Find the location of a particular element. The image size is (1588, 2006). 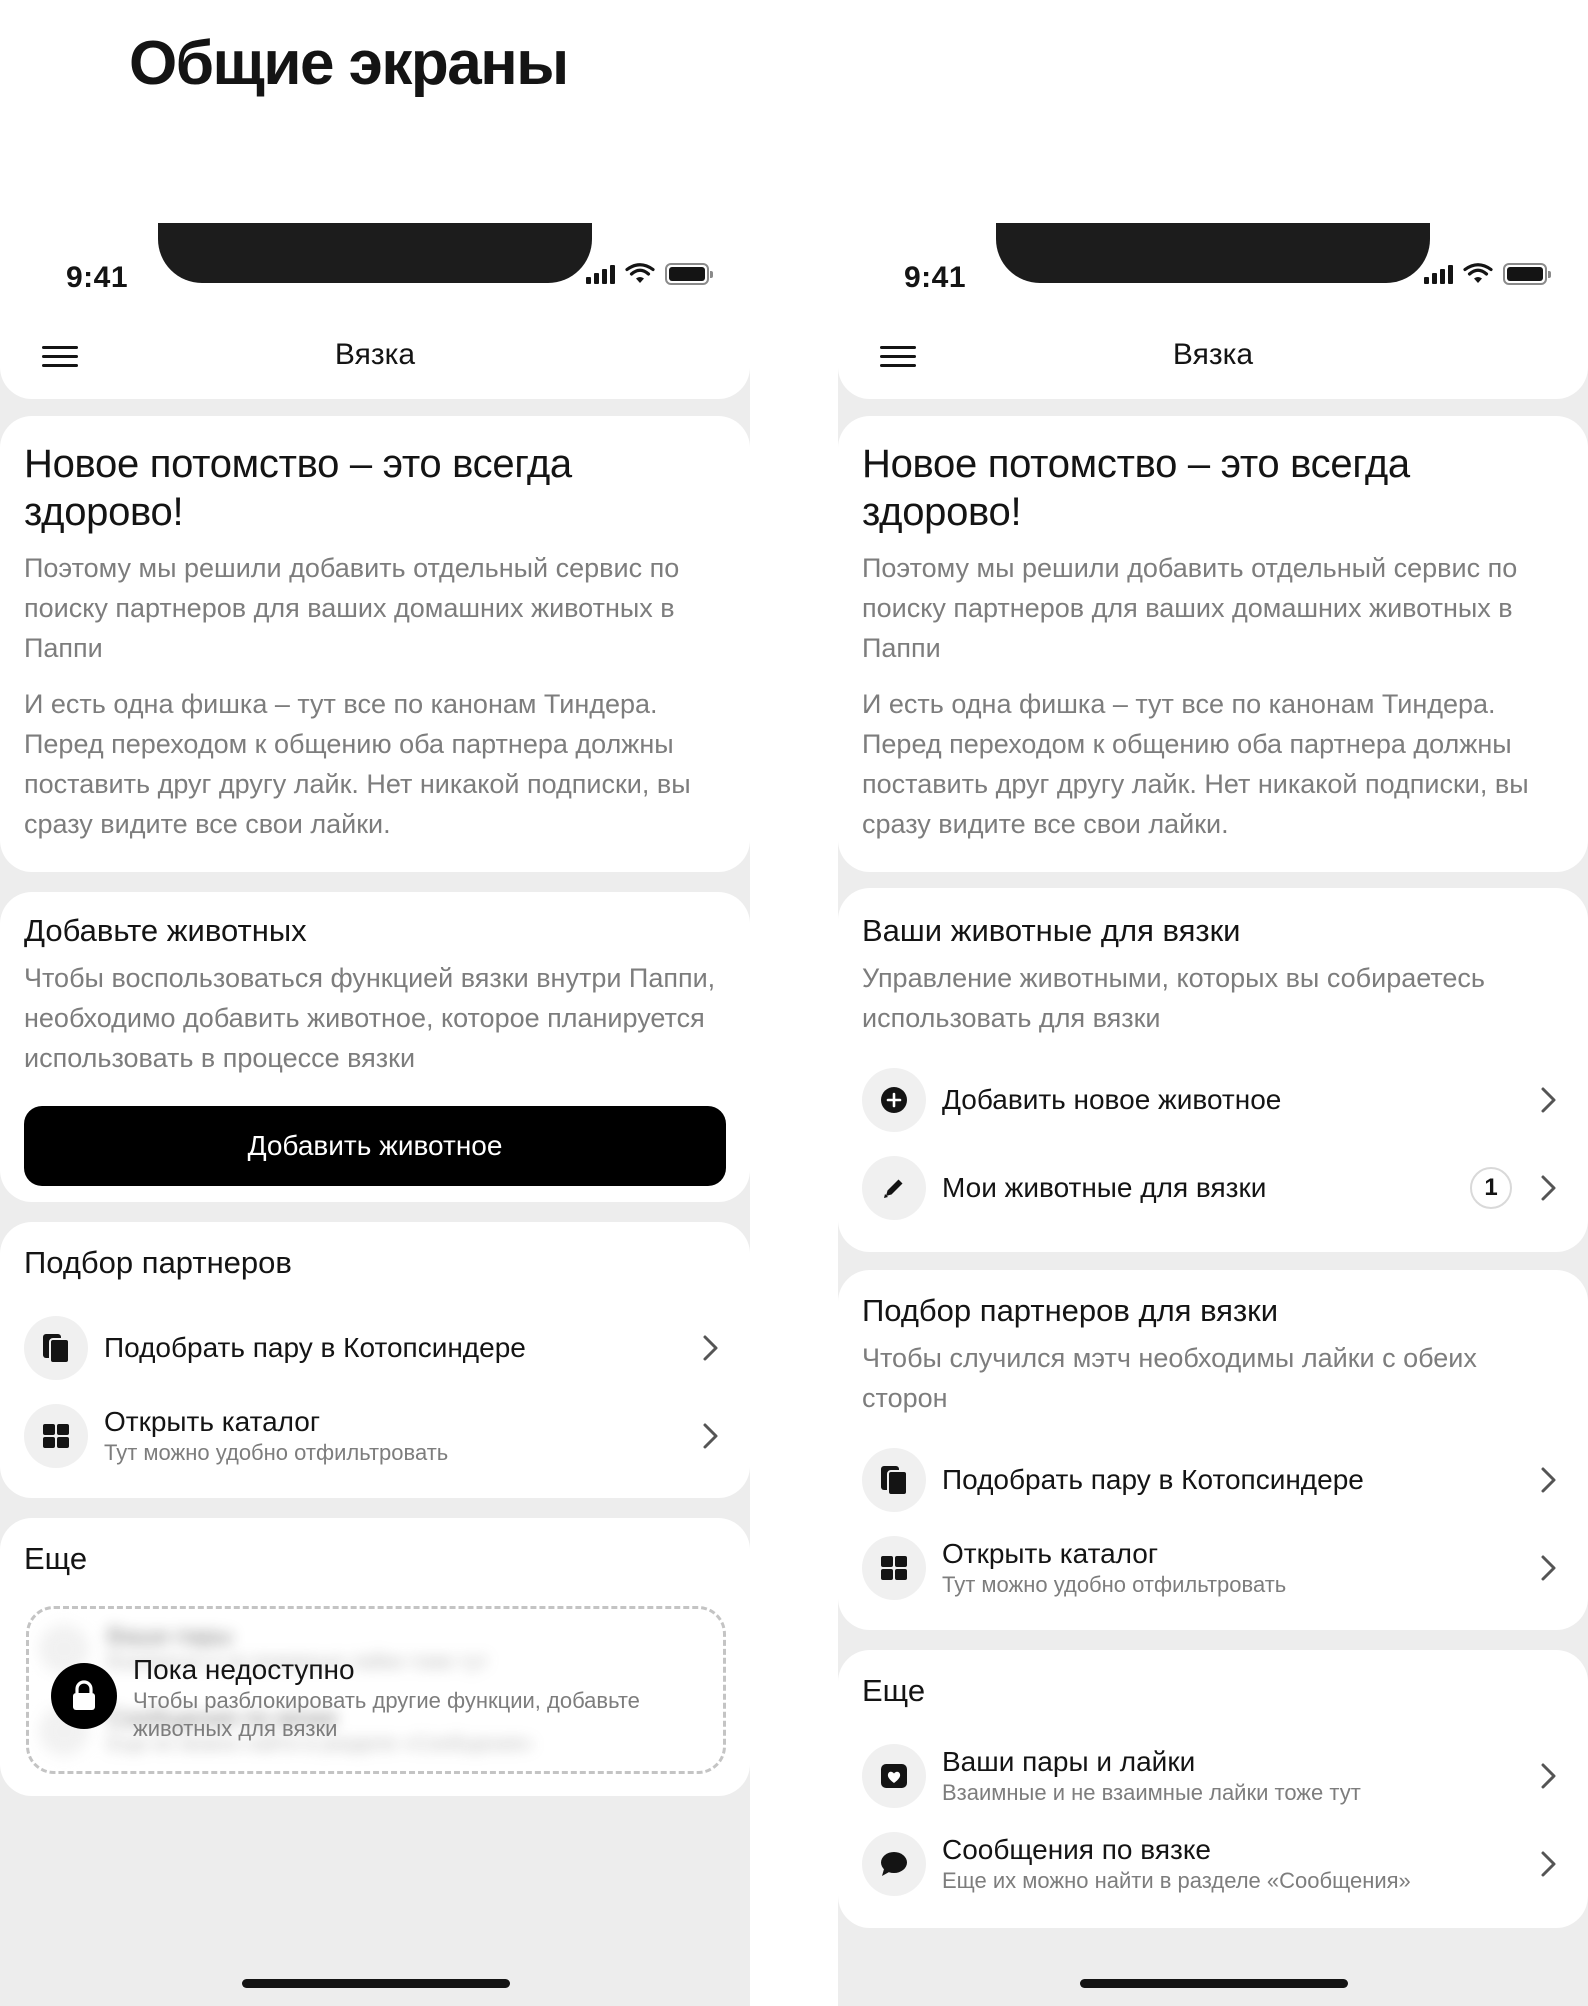

add-new-animal-row: Добавить новое животное is located at coordinates (1213, 1100).